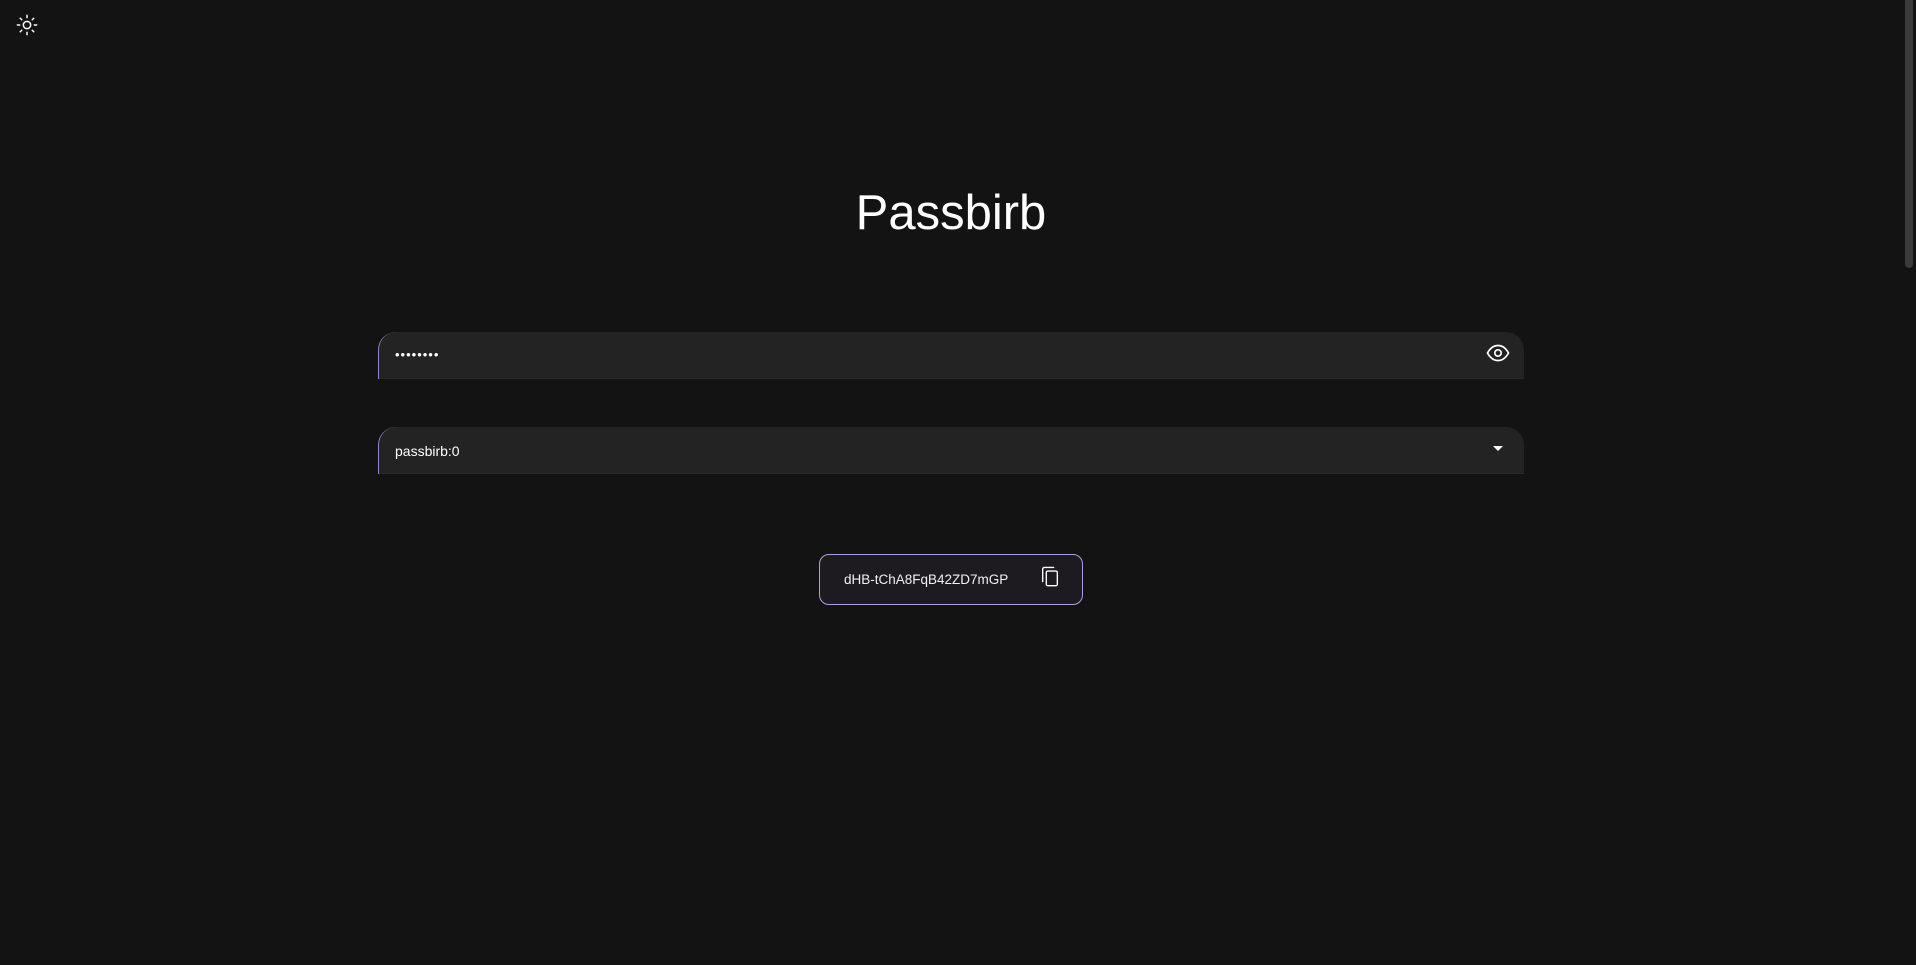  I want to click on caret-down-icon, so click(1498, 450).